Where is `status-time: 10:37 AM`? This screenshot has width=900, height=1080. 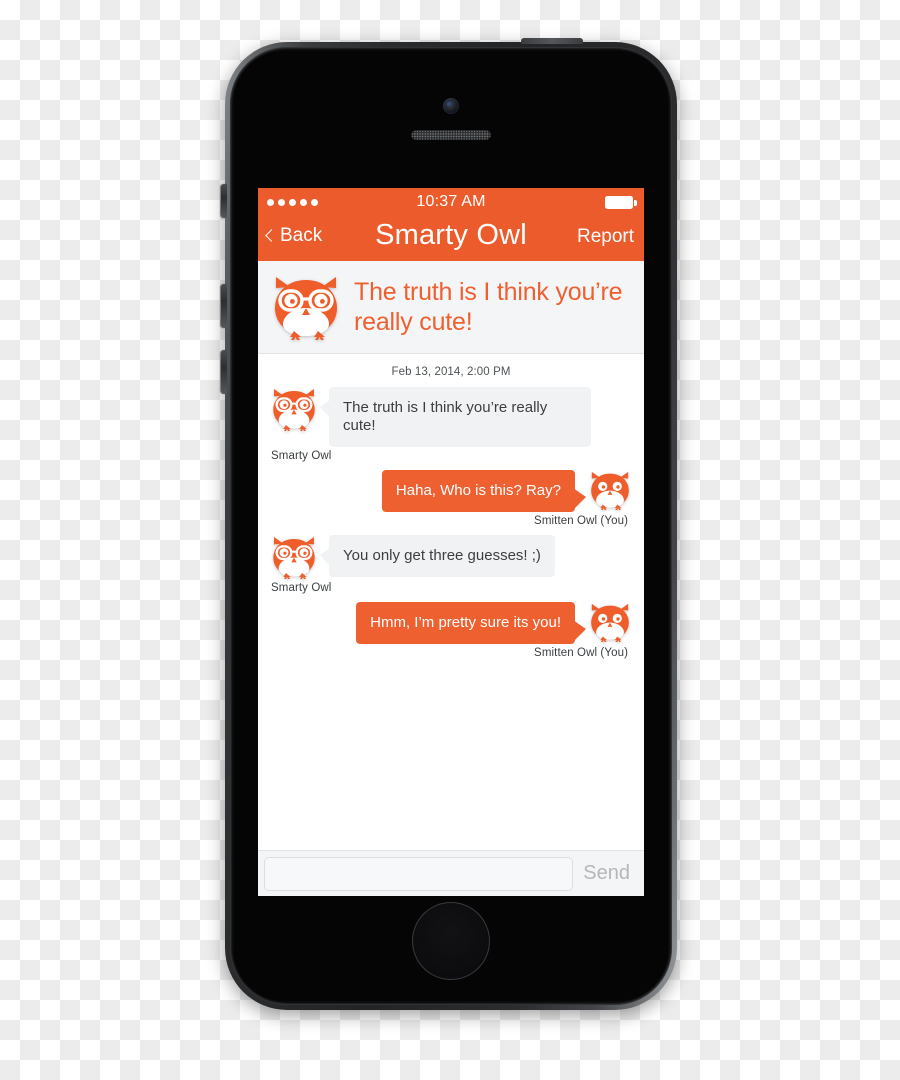
status-time: 10:37 AM is located at coordinates (451, 201).